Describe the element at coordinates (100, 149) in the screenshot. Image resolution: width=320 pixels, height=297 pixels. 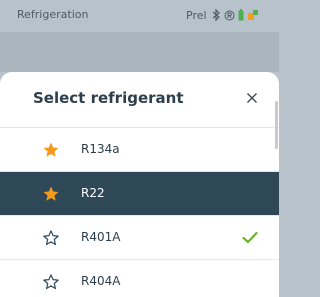
I see `refrigerant-label: R134a` at that location.